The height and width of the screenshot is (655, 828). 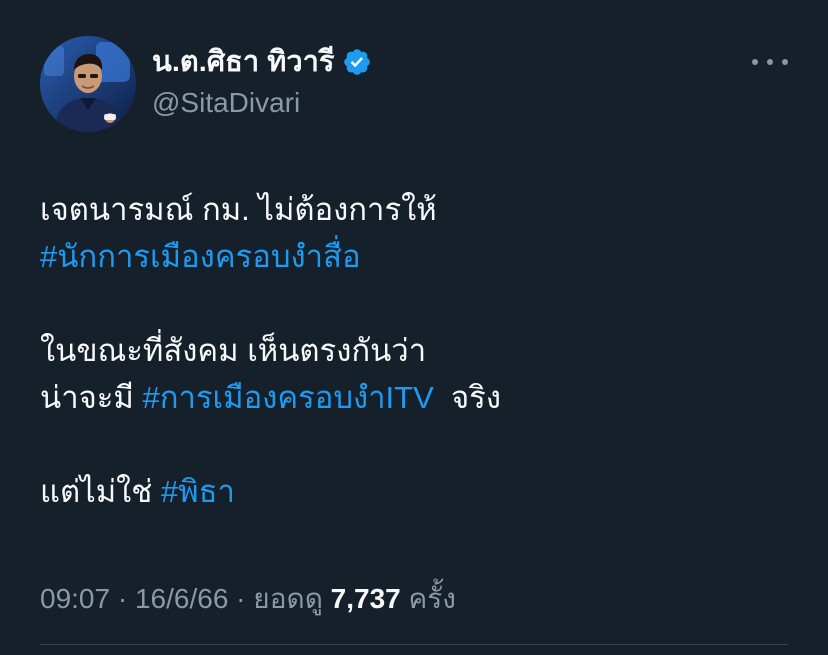 What do you see at coordinates (292, 598) in the screenshot?
I see `views-label: ยอดดู` at bounding box center [292, 598].